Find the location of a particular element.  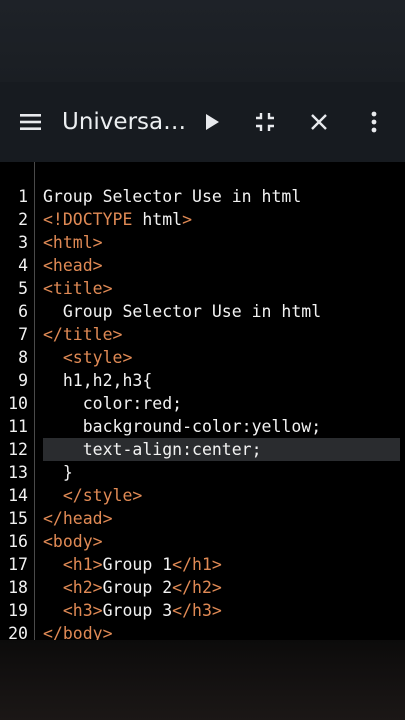

code-line: 18 <h2>Group 2</h2> is located at coordinates (202, 587).